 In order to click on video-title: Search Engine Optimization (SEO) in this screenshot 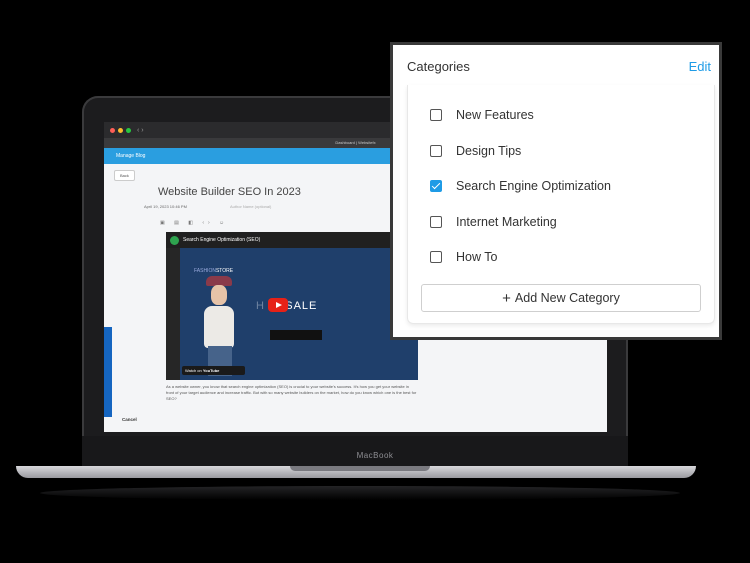, I will do `click(221, 240)`.